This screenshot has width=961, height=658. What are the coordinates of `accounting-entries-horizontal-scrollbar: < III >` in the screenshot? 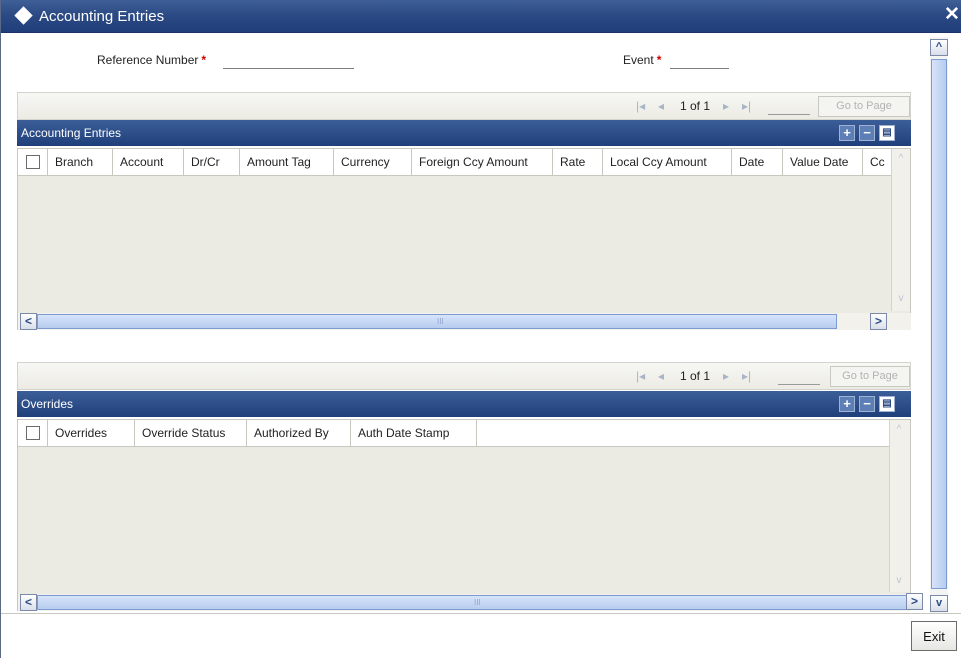 It's located at (464, 321).